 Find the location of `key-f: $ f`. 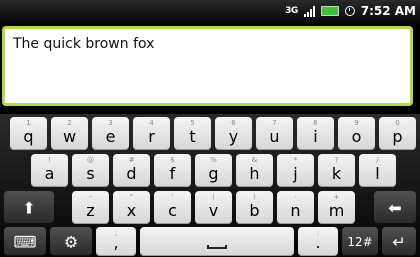

key-f: $ f is located at coordinates (172, 170).